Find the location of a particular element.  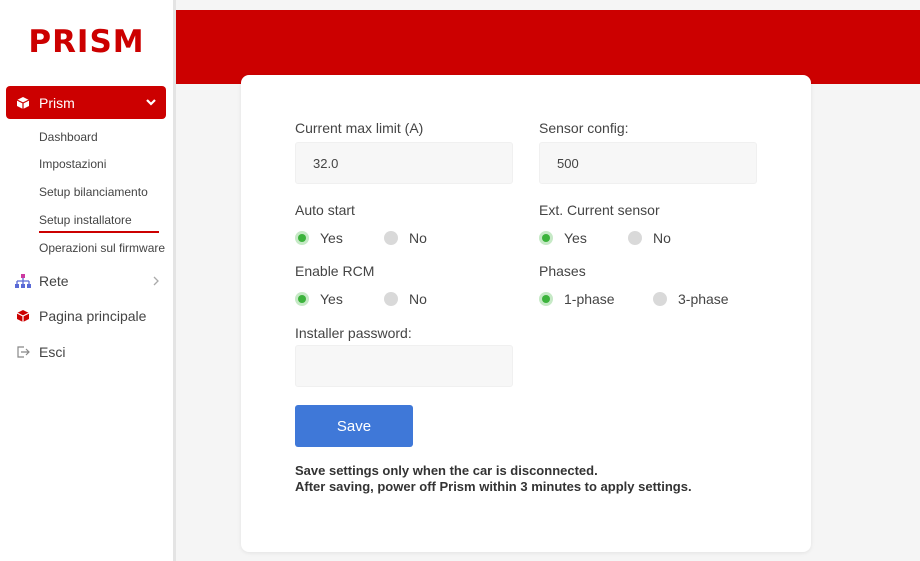

sidebar-subitem-setup-bilanciamento: Setup bilanciamento is located at coordinates (93, 192).